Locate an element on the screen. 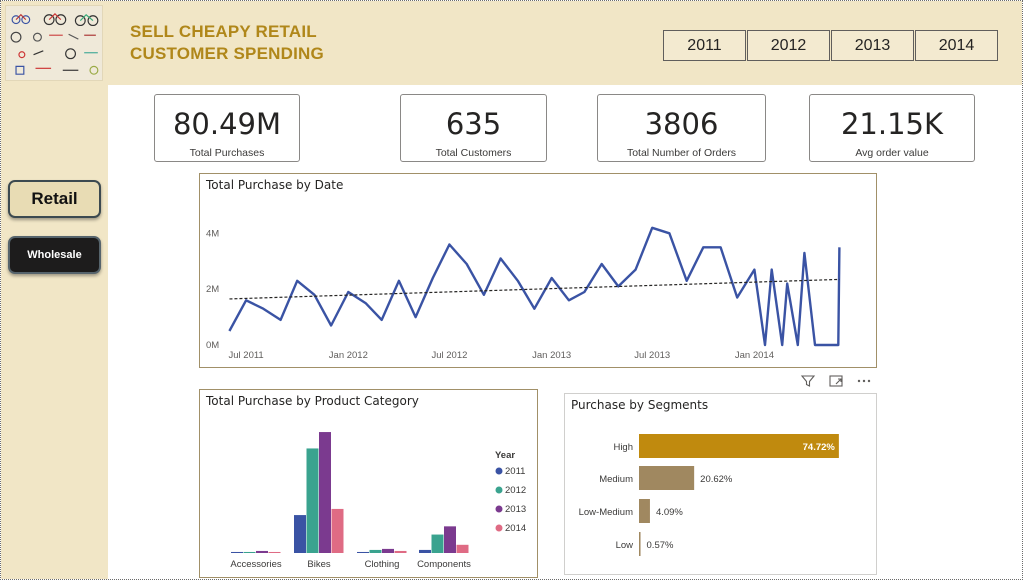 The width and height of the screenshot is (1023, 580). x-tick-label: Jan 2013 is located at coordinates (551, 355).